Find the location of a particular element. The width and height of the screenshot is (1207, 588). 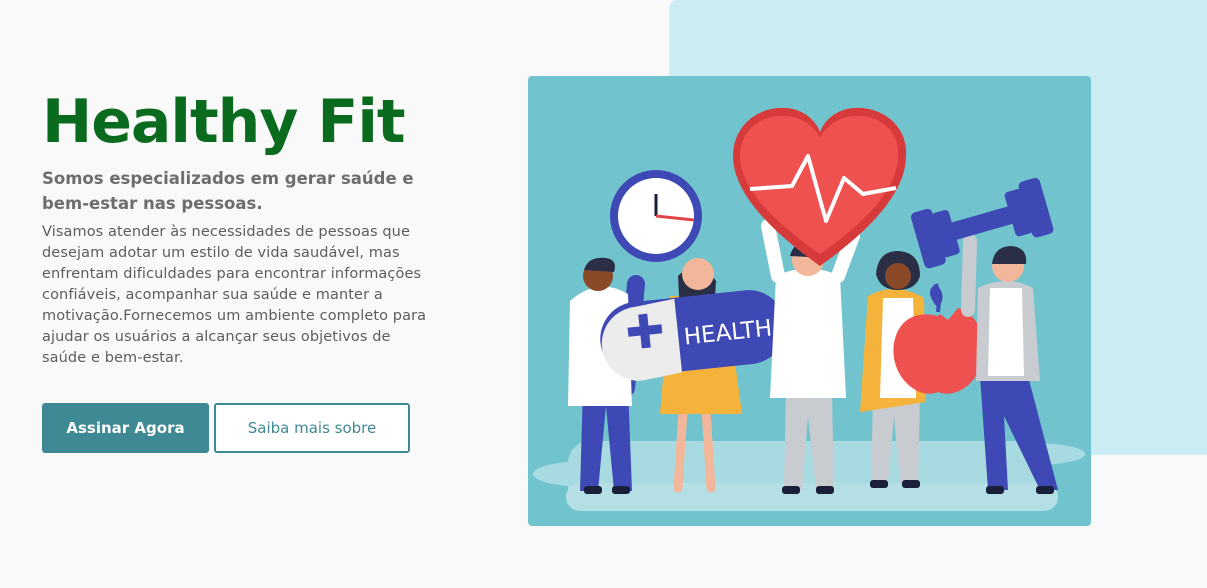

clock-icon is located at coordinates (656, 216).